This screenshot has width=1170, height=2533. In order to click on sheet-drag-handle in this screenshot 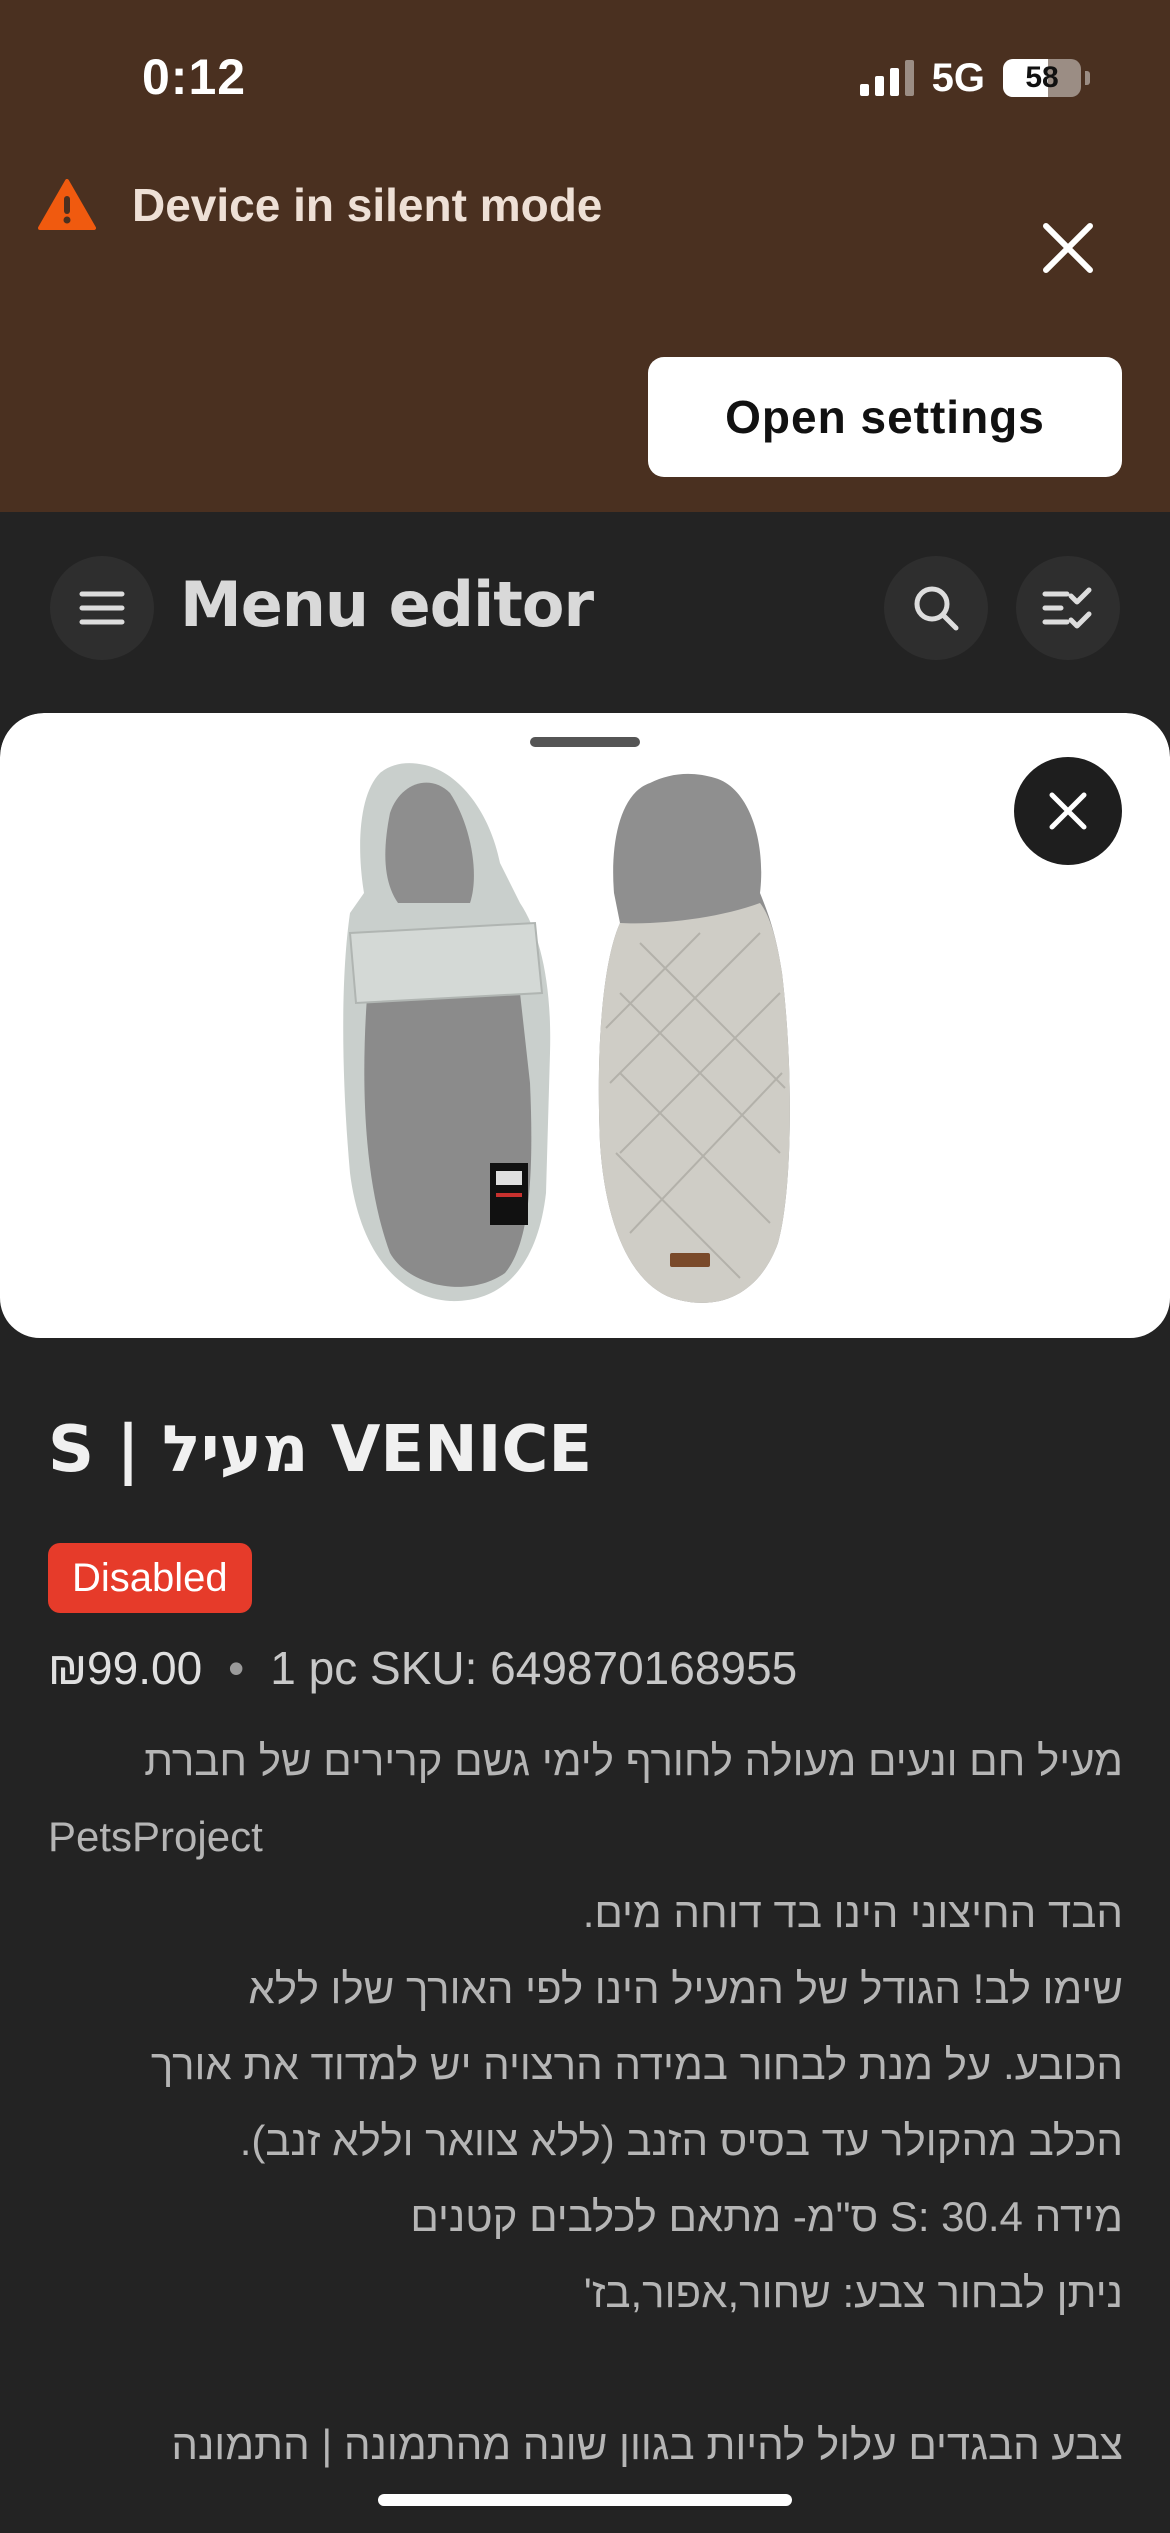, I will do `click(585, 742)`.